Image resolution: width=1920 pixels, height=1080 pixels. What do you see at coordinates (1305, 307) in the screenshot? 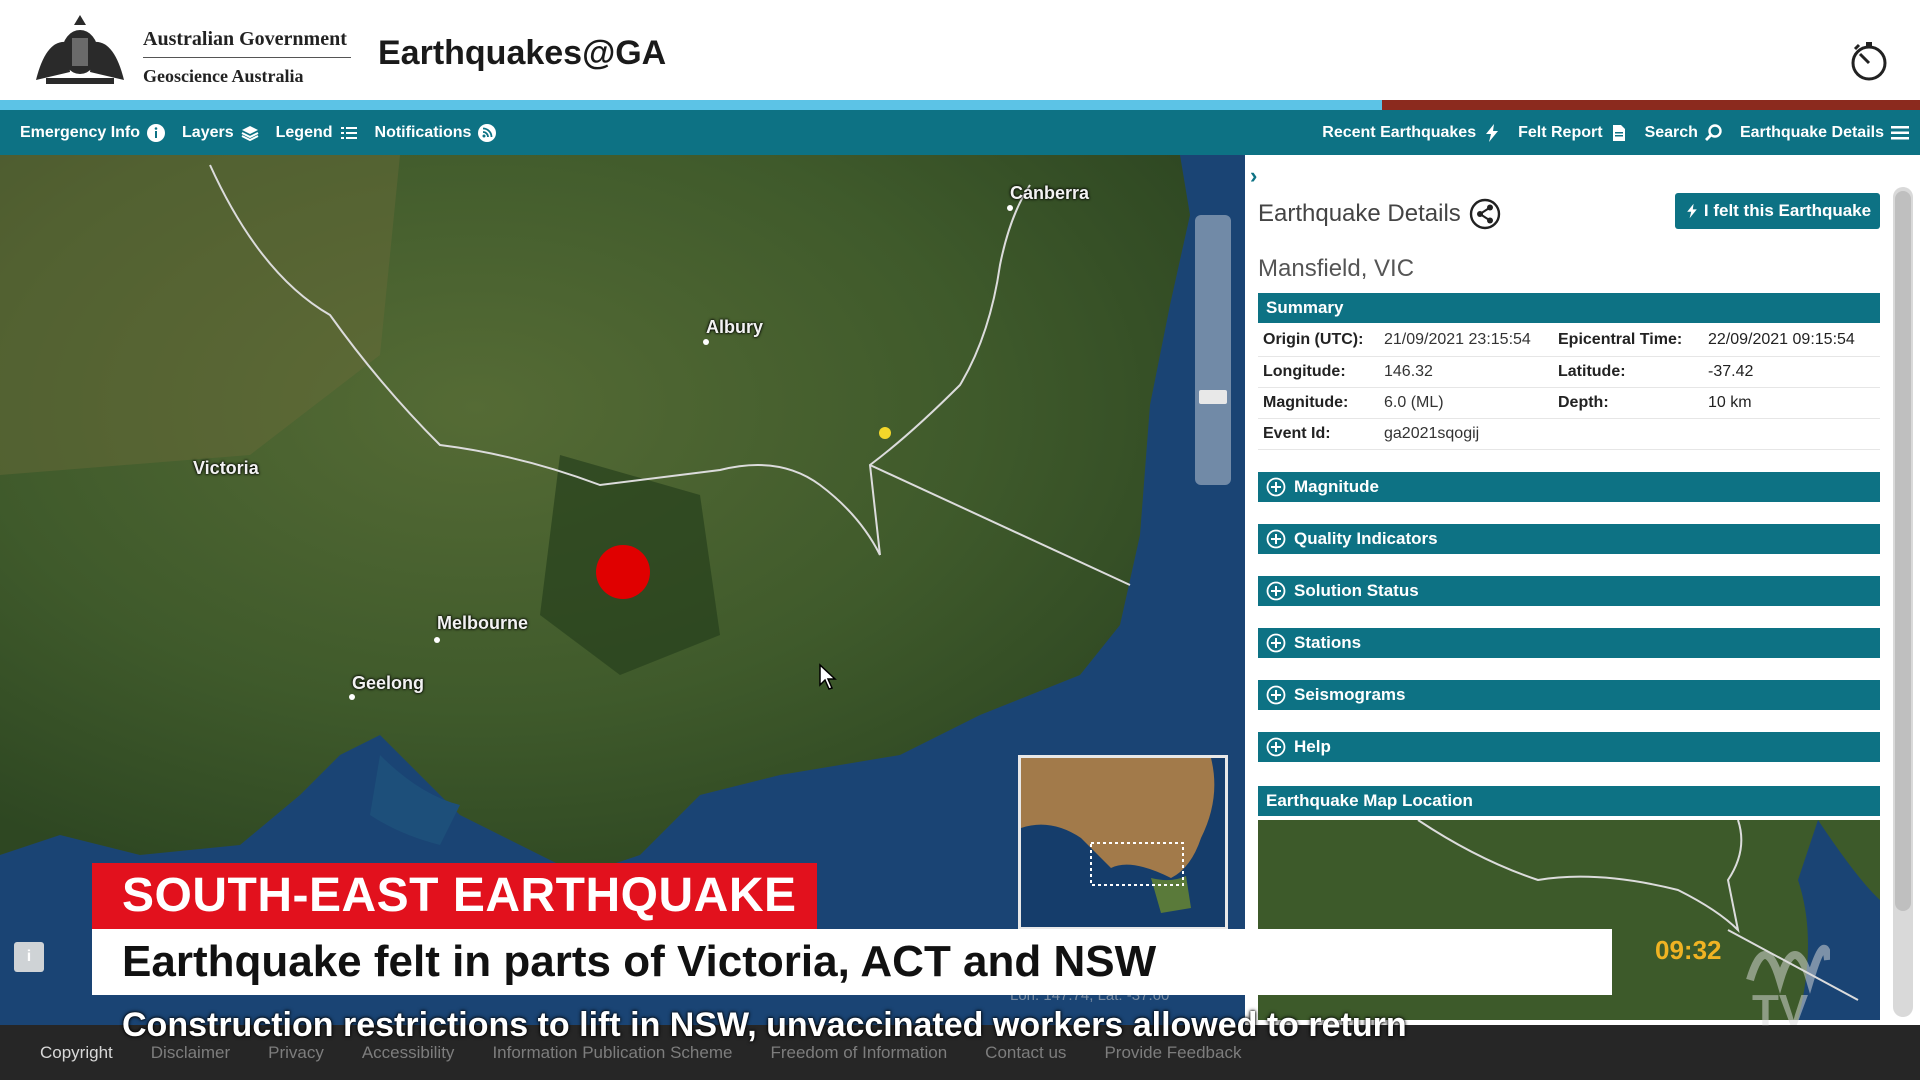
I see `summary-label: Summary` at bounding box center [1305, 307].